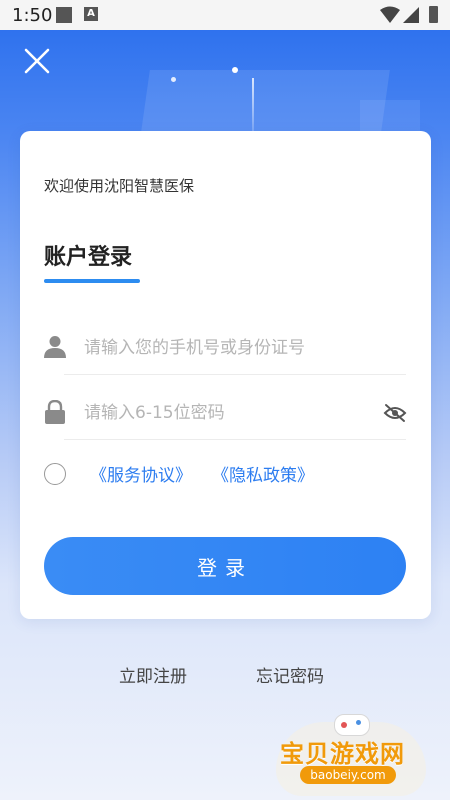 This screenshot has width=450, height=800. What do you see at coordinates (55, 347) in the screenshot?
I see `user-icon` at bounding box center [55, 347].